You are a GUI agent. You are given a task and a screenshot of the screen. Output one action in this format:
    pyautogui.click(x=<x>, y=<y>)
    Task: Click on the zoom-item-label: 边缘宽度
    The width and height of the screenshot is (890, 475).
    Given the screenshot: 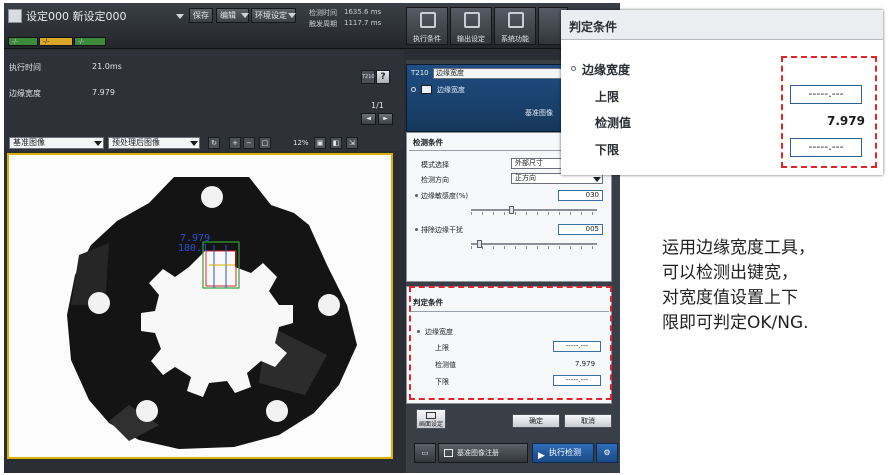 What is the action you would take?
    pyautogui.click(x=606, y=70)
    